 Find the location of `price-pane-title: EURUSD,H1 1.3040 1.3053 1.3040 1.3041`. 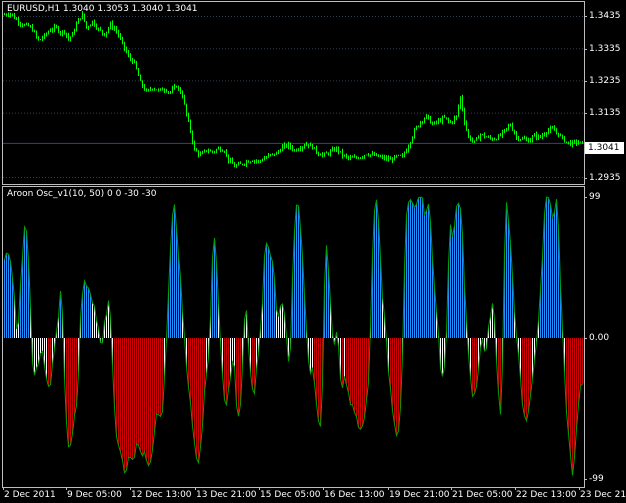

price-pane-title: EURUSD,H1 1.3040 1.3053 1.3040 1.3041 is located at coordinates (102, 9).